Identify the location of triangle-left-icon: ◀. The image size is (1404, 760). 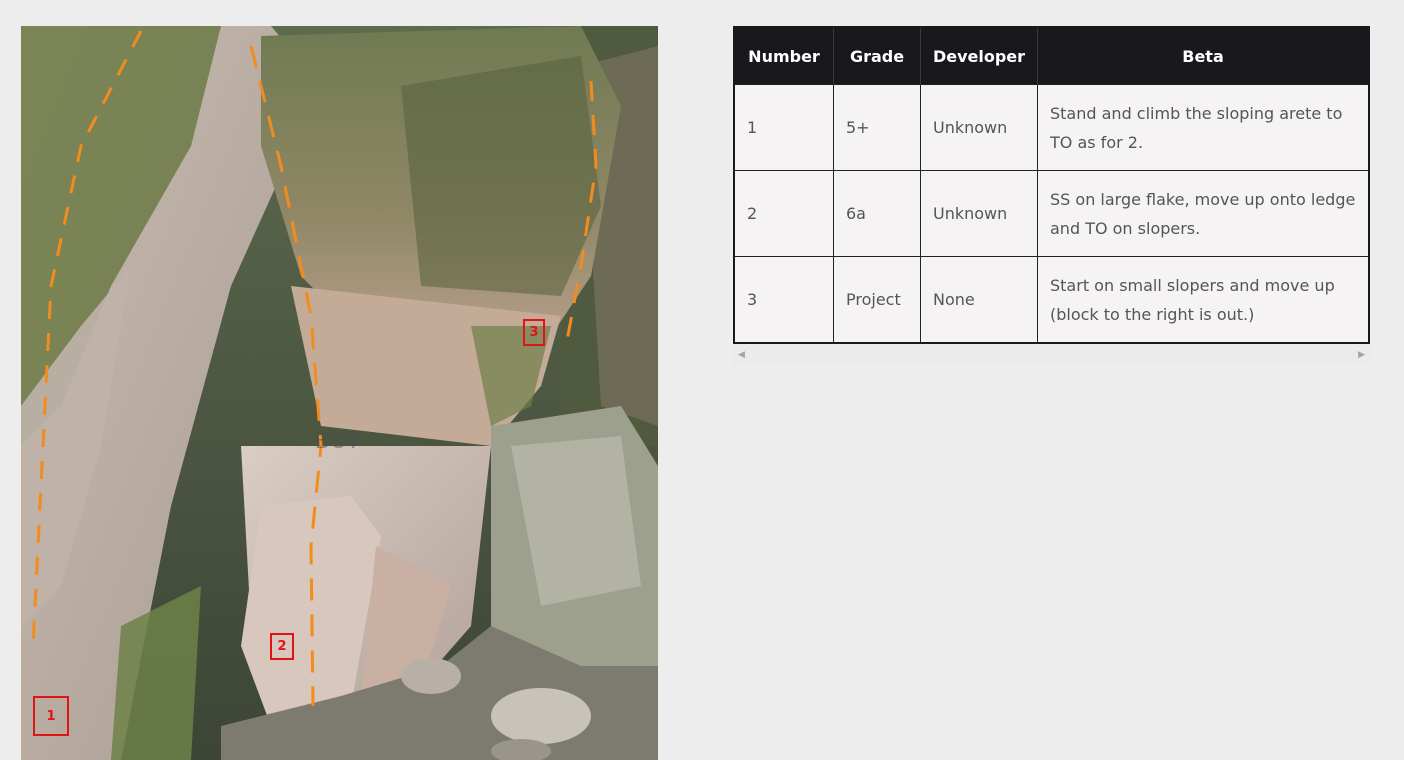
(741, 355).